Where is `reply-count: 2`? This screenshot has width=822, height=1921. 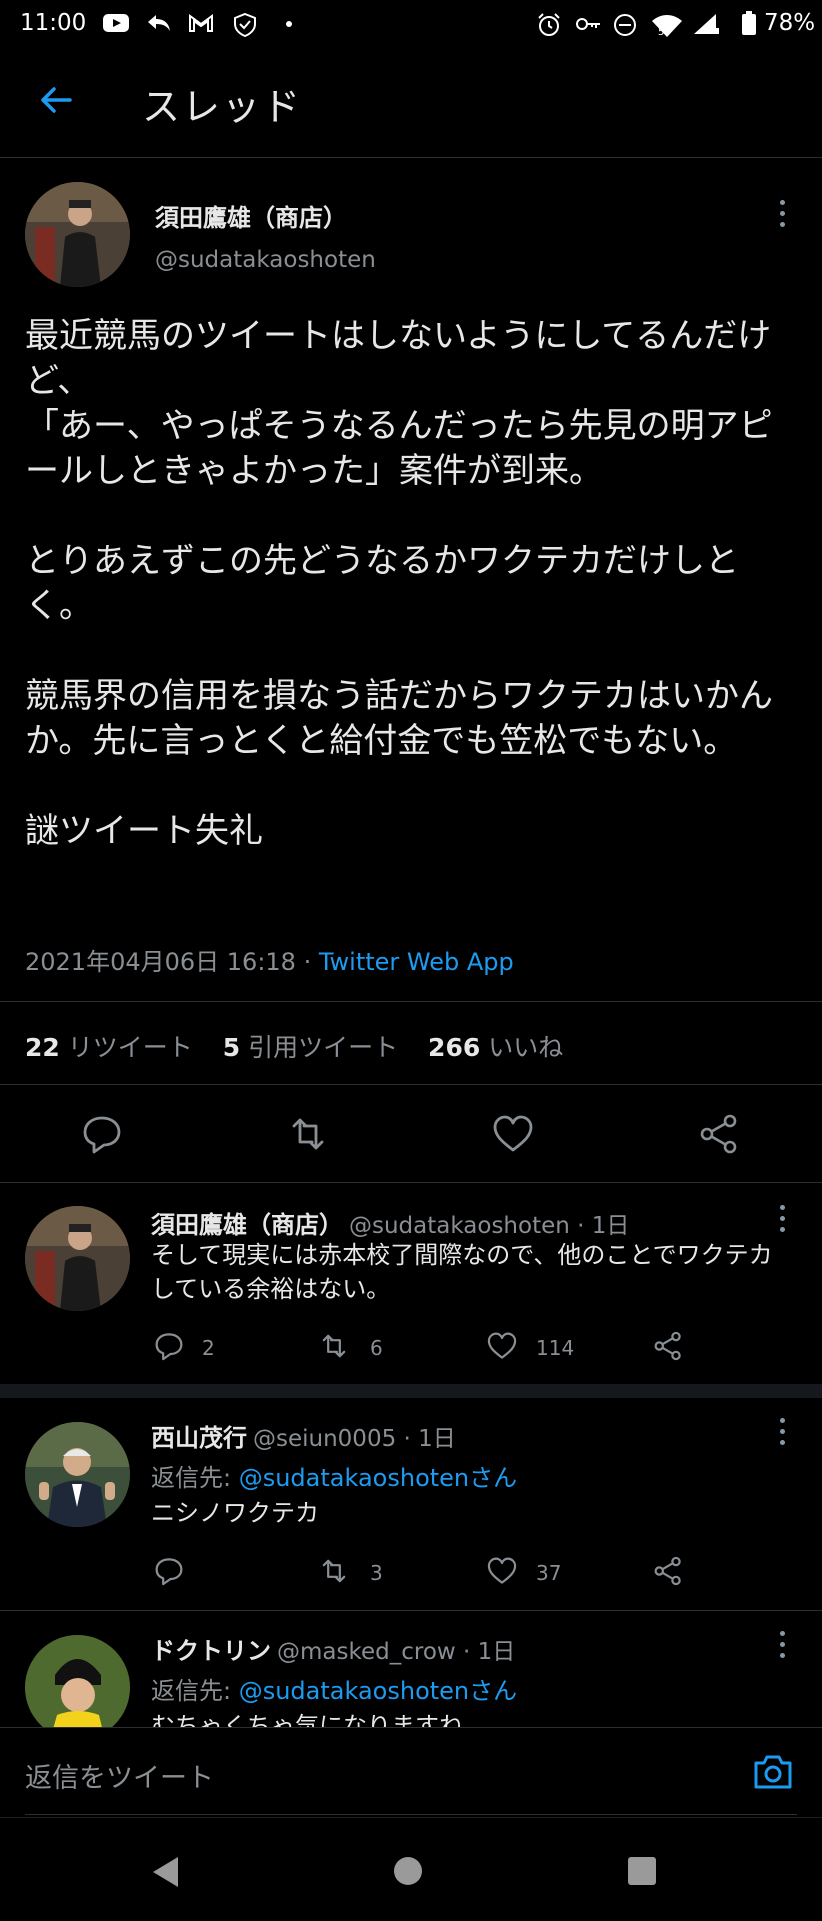
reply-count: 2 is located at coordinates (208, 1348).